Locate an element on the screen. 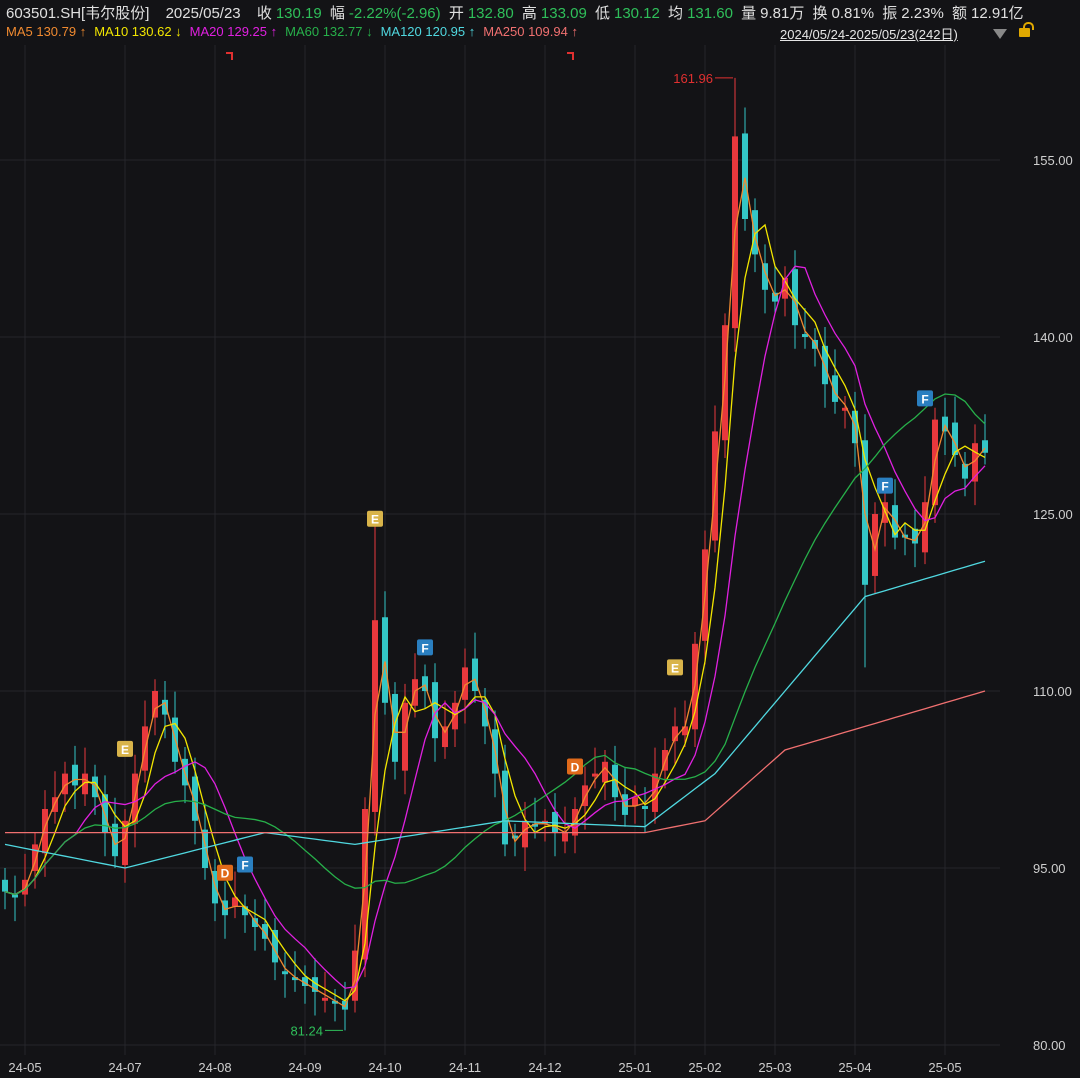  max-price-label: 161.96 is located at coordinates (693, 78).